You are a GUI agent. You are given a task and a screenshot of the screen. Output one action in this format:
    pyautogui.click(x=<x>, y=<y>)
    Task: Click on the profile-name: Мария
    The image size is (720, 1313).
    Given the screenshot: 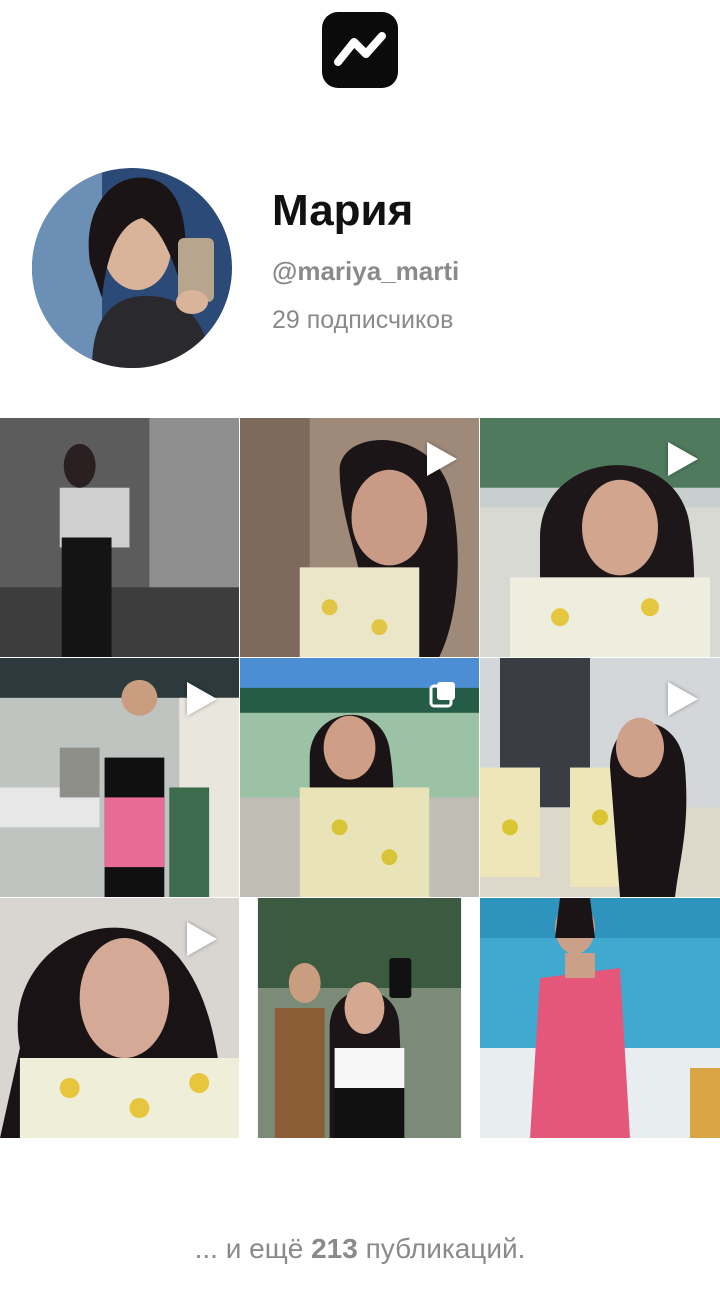 What is the action you would take?
    pyautogui.click(x=343, y=210)
    